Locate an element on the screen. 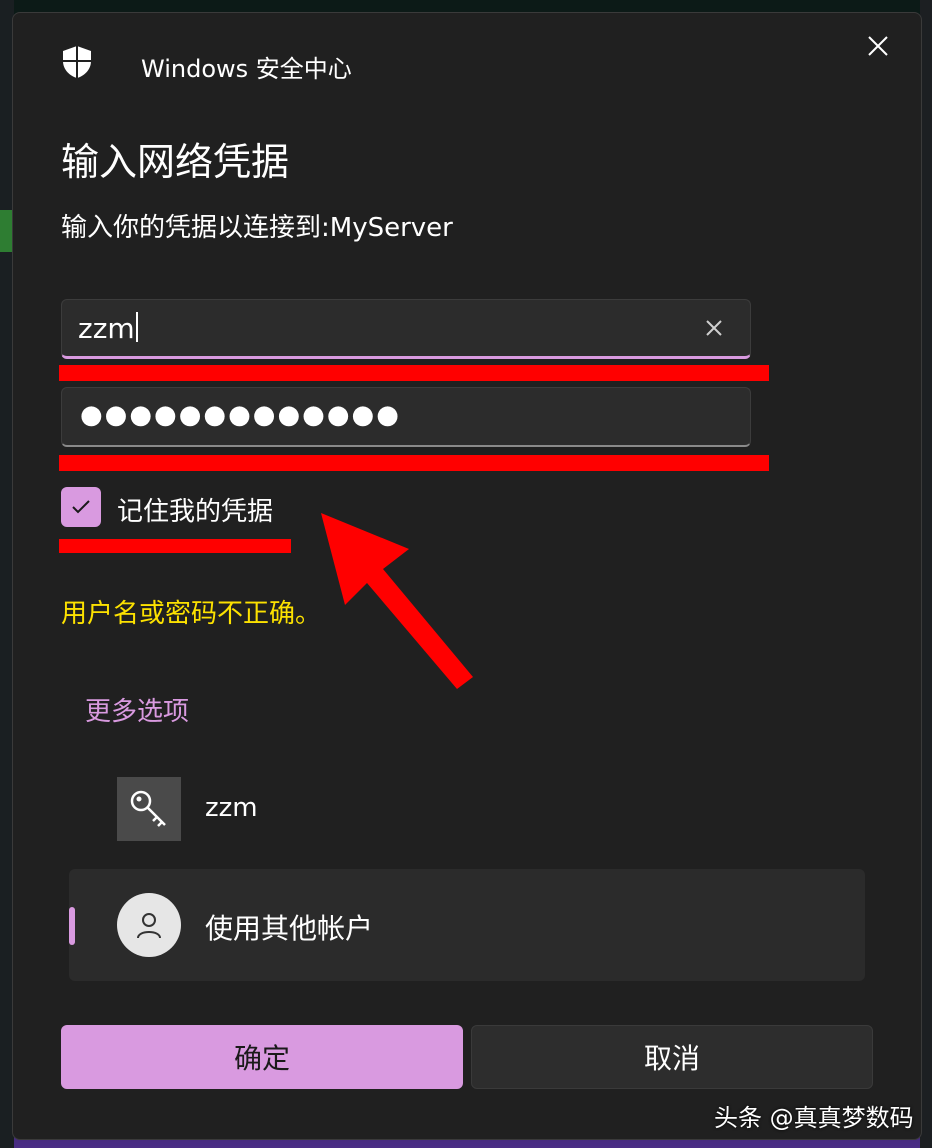 This screenshot has width=932, height=1148. password-value: ●●●●●●●●●●●●● is located at coordinates (240, 415).